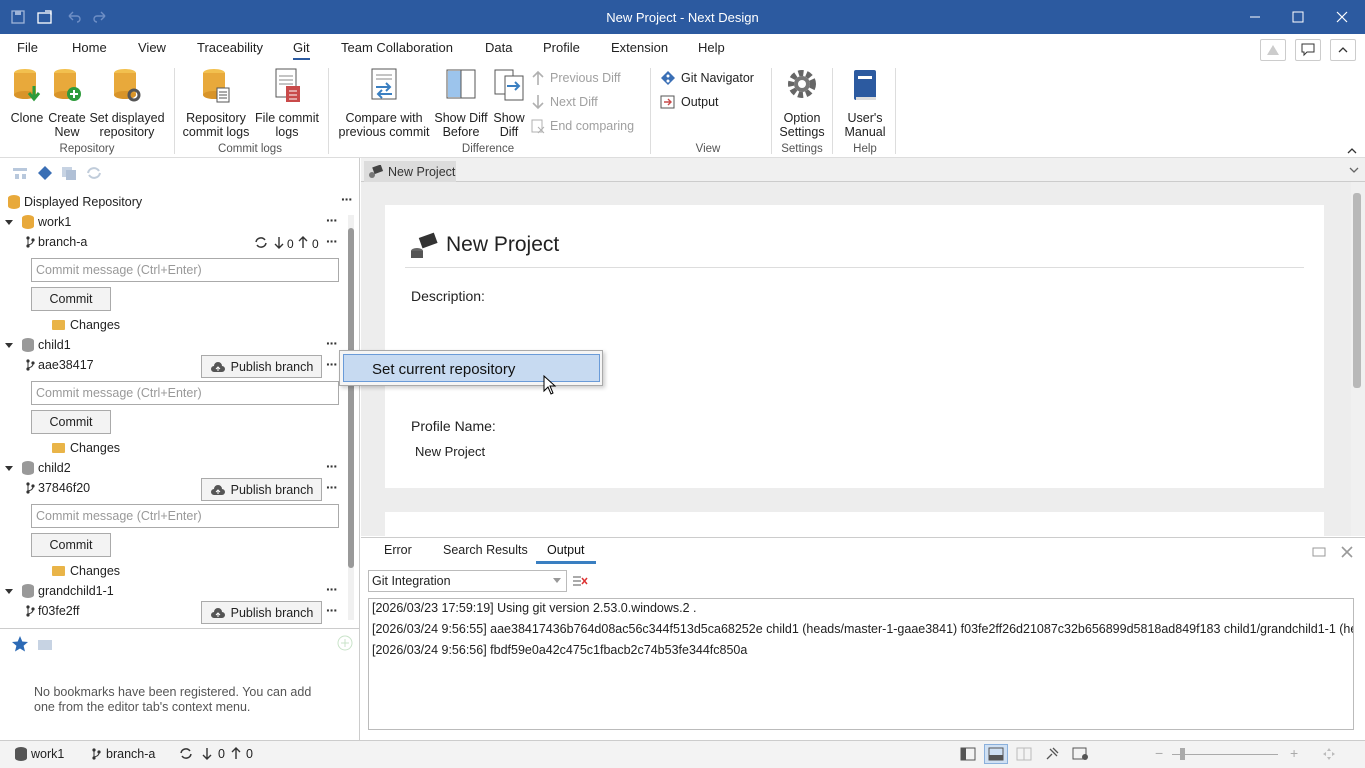 Image resolution: width=1365 pixels, height=768 pixels. What do you see at coordinates (1159, 753) in the screenshot?
I see `zoom-out-icon: −` at bounding box center [1159, 753].